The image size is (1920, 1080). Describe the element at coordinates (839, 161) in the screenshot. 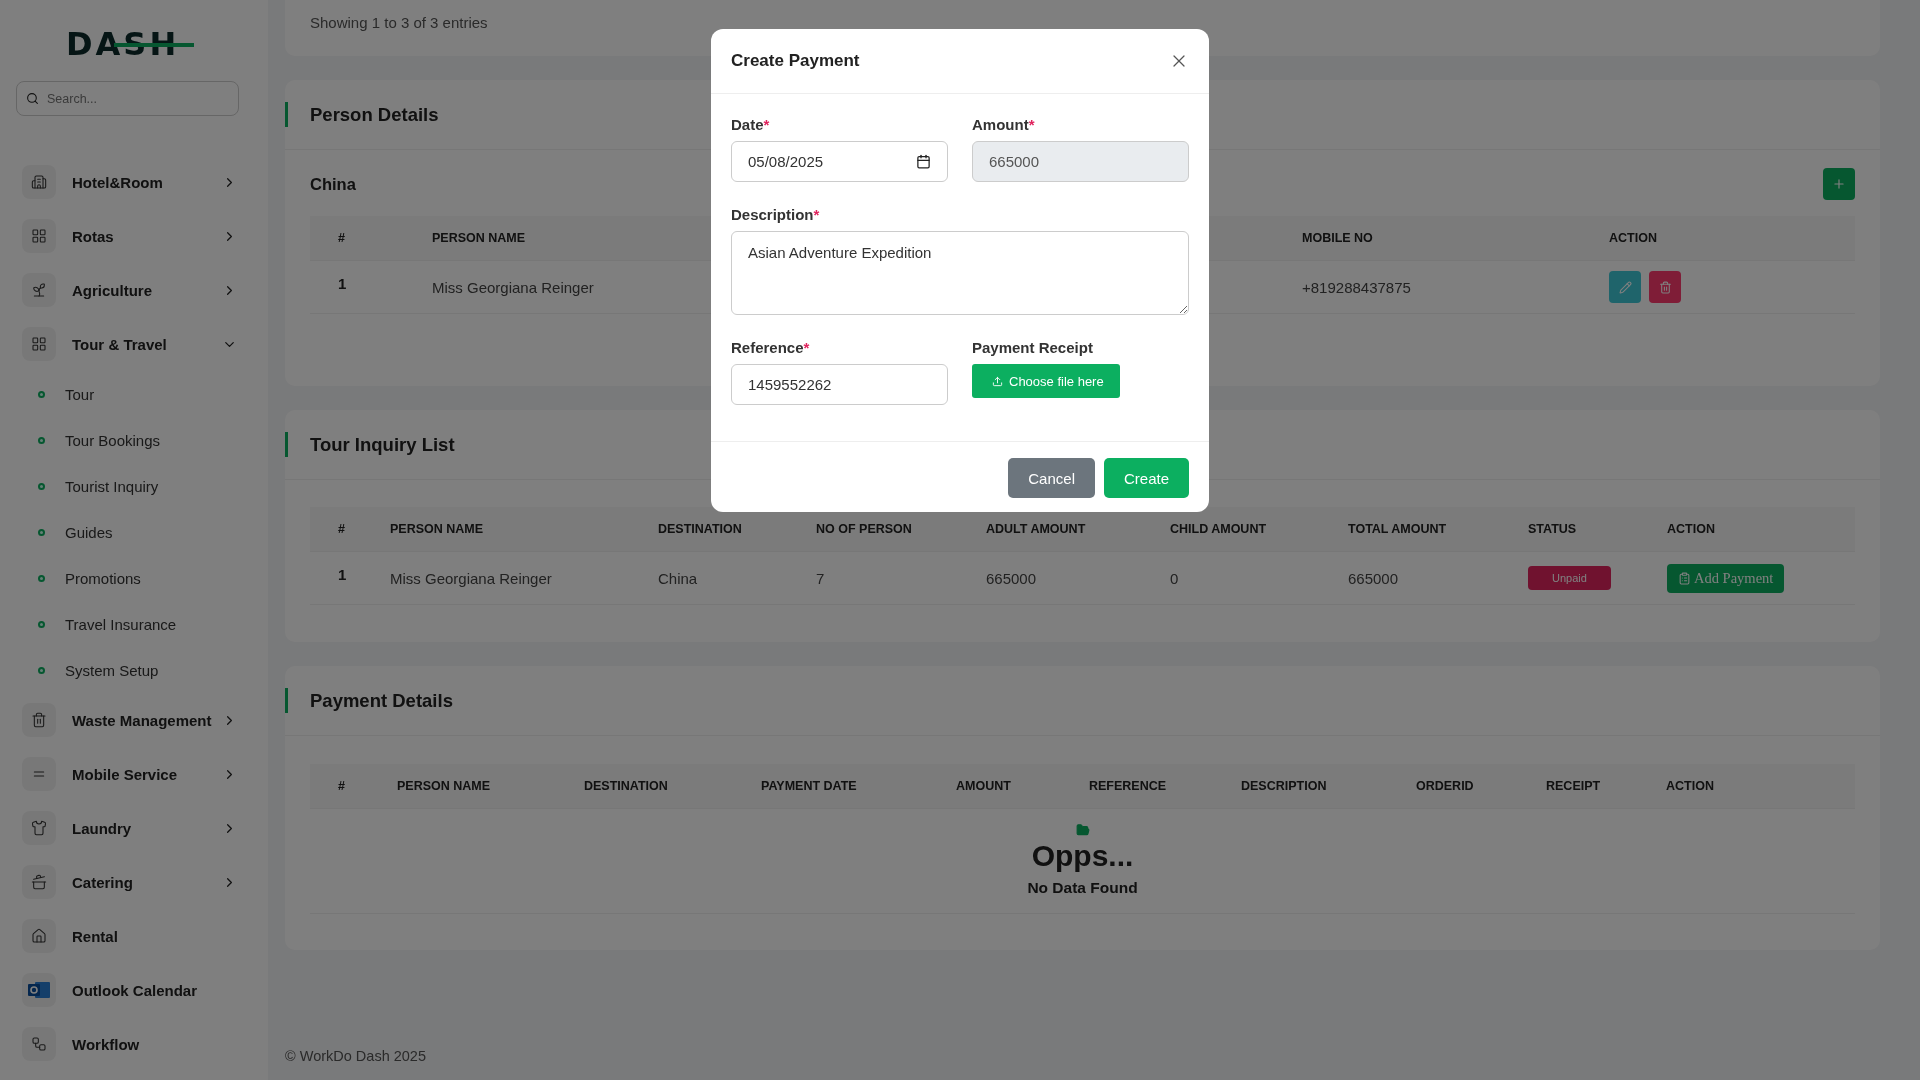

I see `input-field: 05/08/2025` at that location.